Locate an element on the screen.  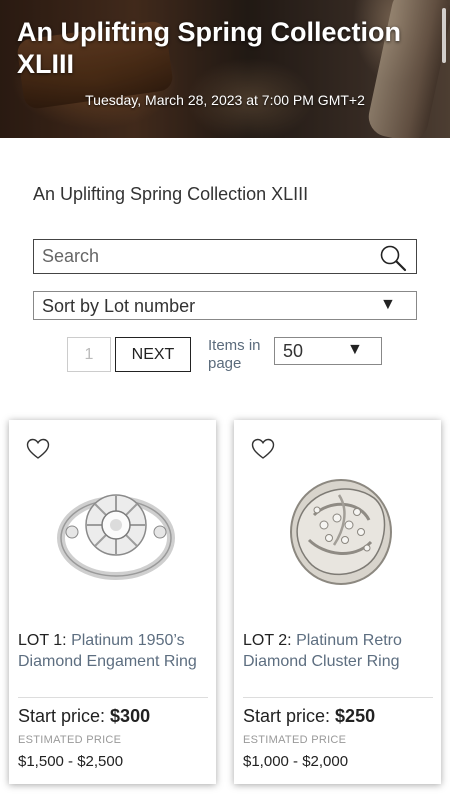
lot-number: LOT 2: is located at coordinates (267, 640).